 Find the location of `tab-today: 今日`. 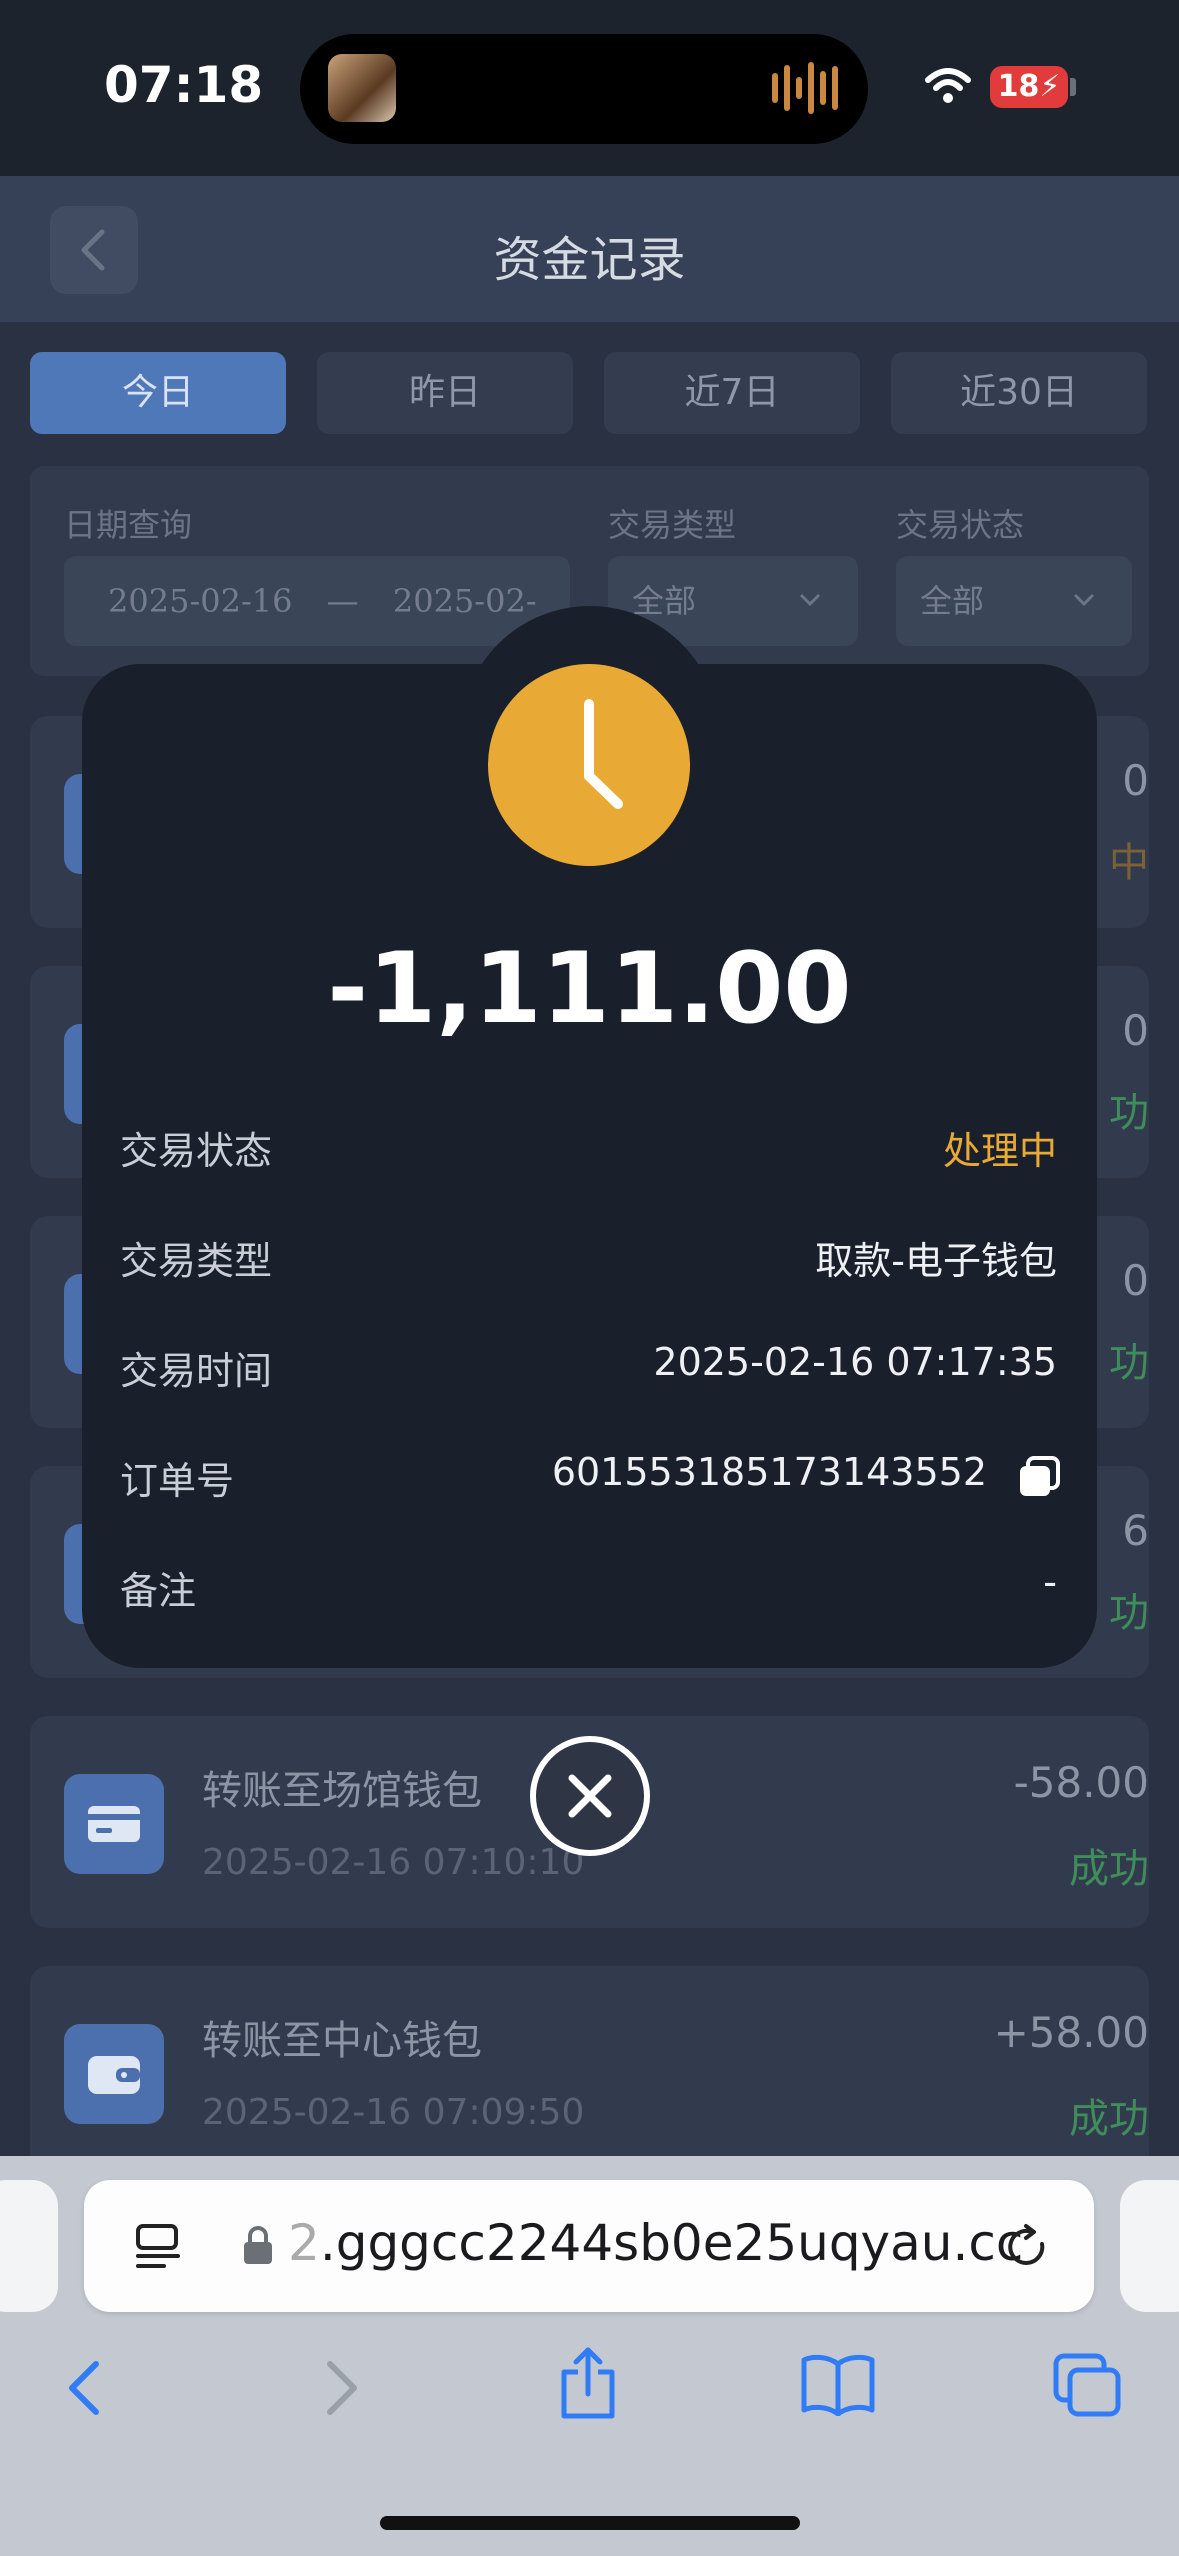

tab-today: 今日 is located at coordinates (158, 393).